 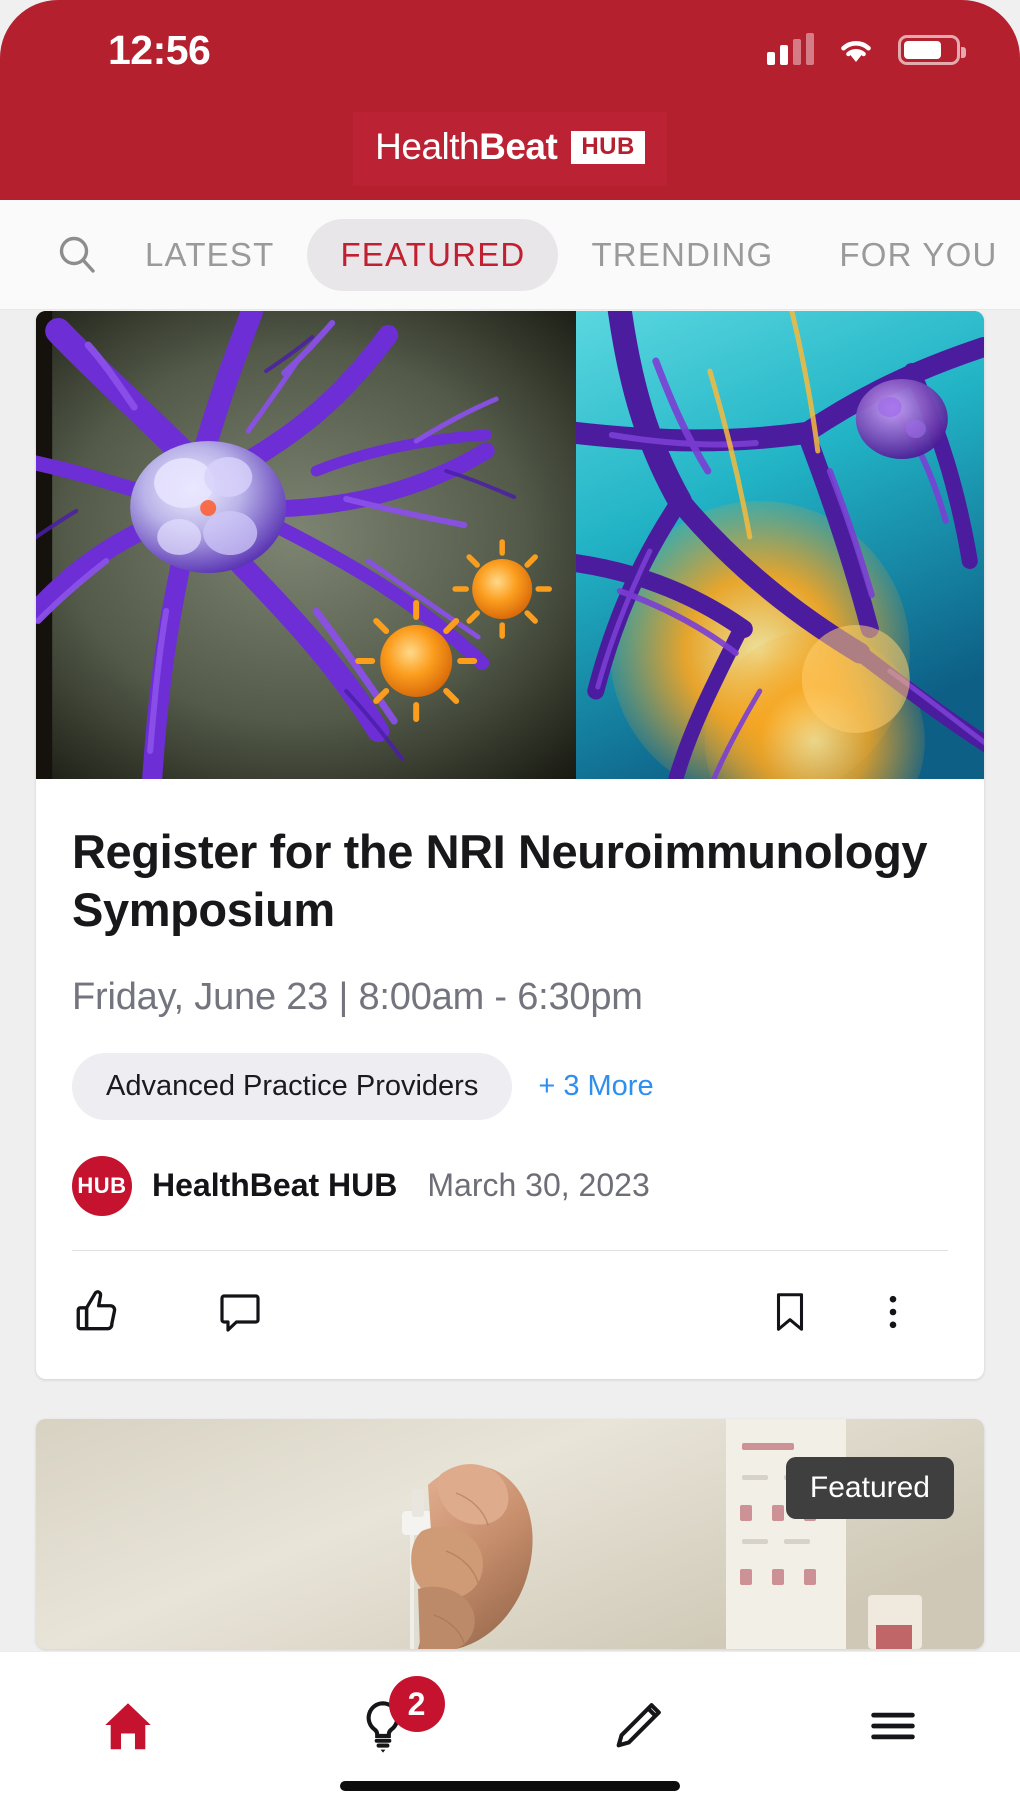 I want to click on status-bar-icons, so click(x=866, y=49).